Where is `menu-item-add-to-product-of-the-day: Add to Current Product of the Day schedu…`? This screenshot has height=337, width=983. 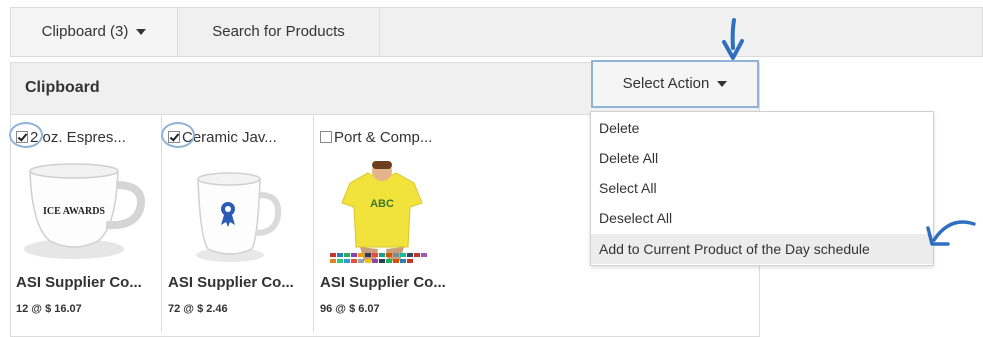 menu-item-add-to-product-of-the-day: Add to Current Product of the Day schedu… is located at coordinates (762, 249).